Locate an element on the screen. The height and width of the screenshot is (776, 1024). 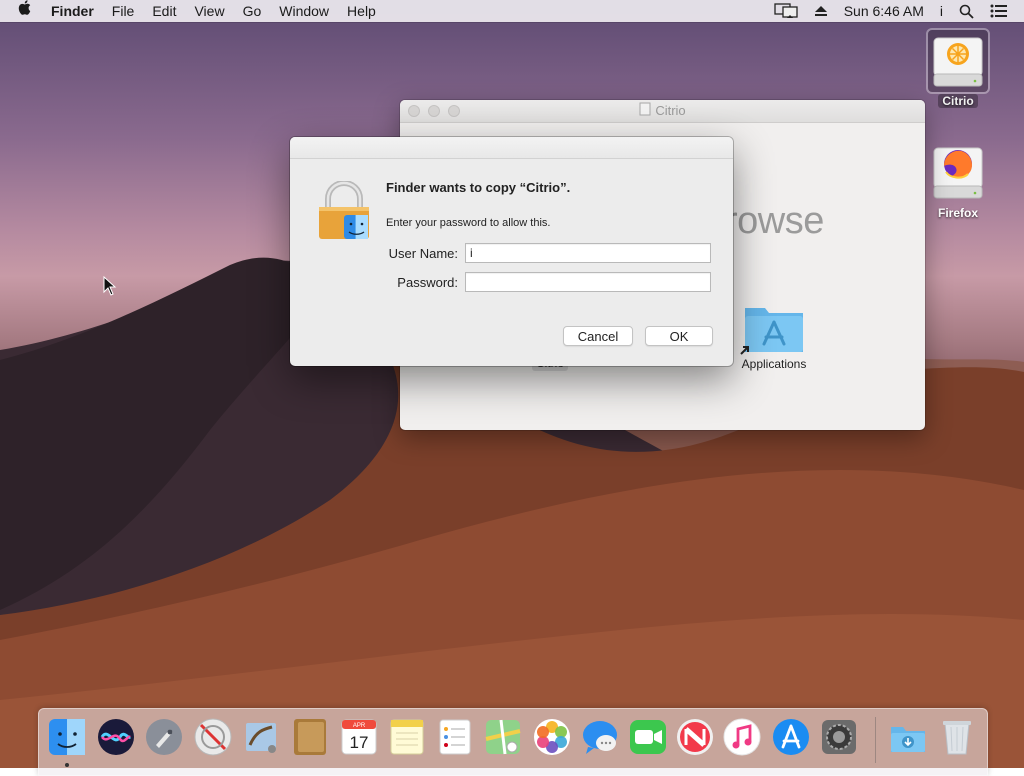
dock-maps-icon is located at coordinates (503, 737).